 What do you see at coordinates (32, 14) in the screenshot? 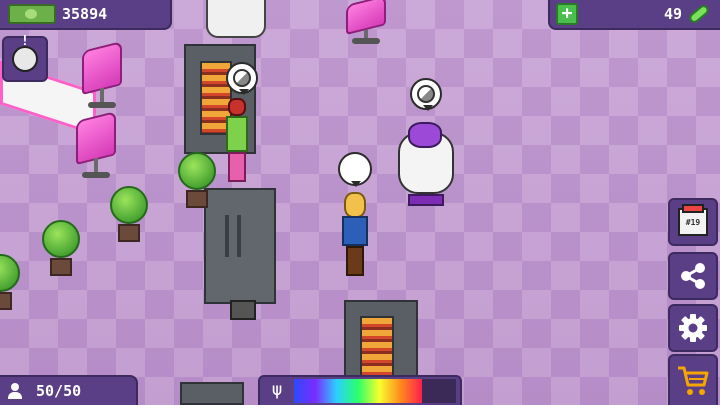
I see `cash-stack-icon` at bounding box center [32, 14].